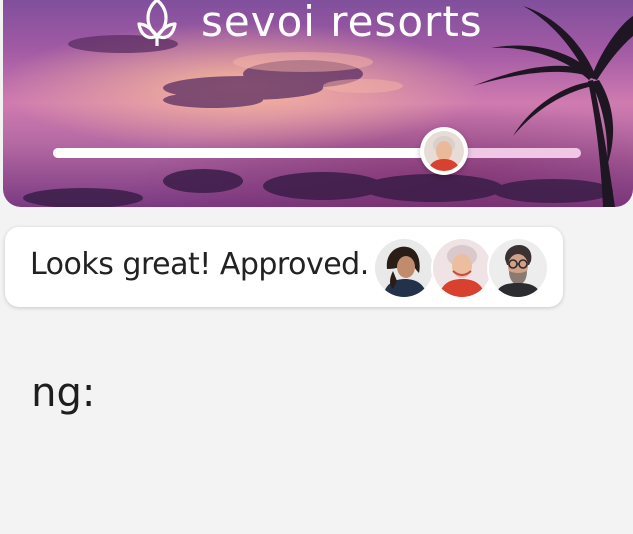  I want to click on comment-bubble: Looks great! Approved., so click(284, 267).